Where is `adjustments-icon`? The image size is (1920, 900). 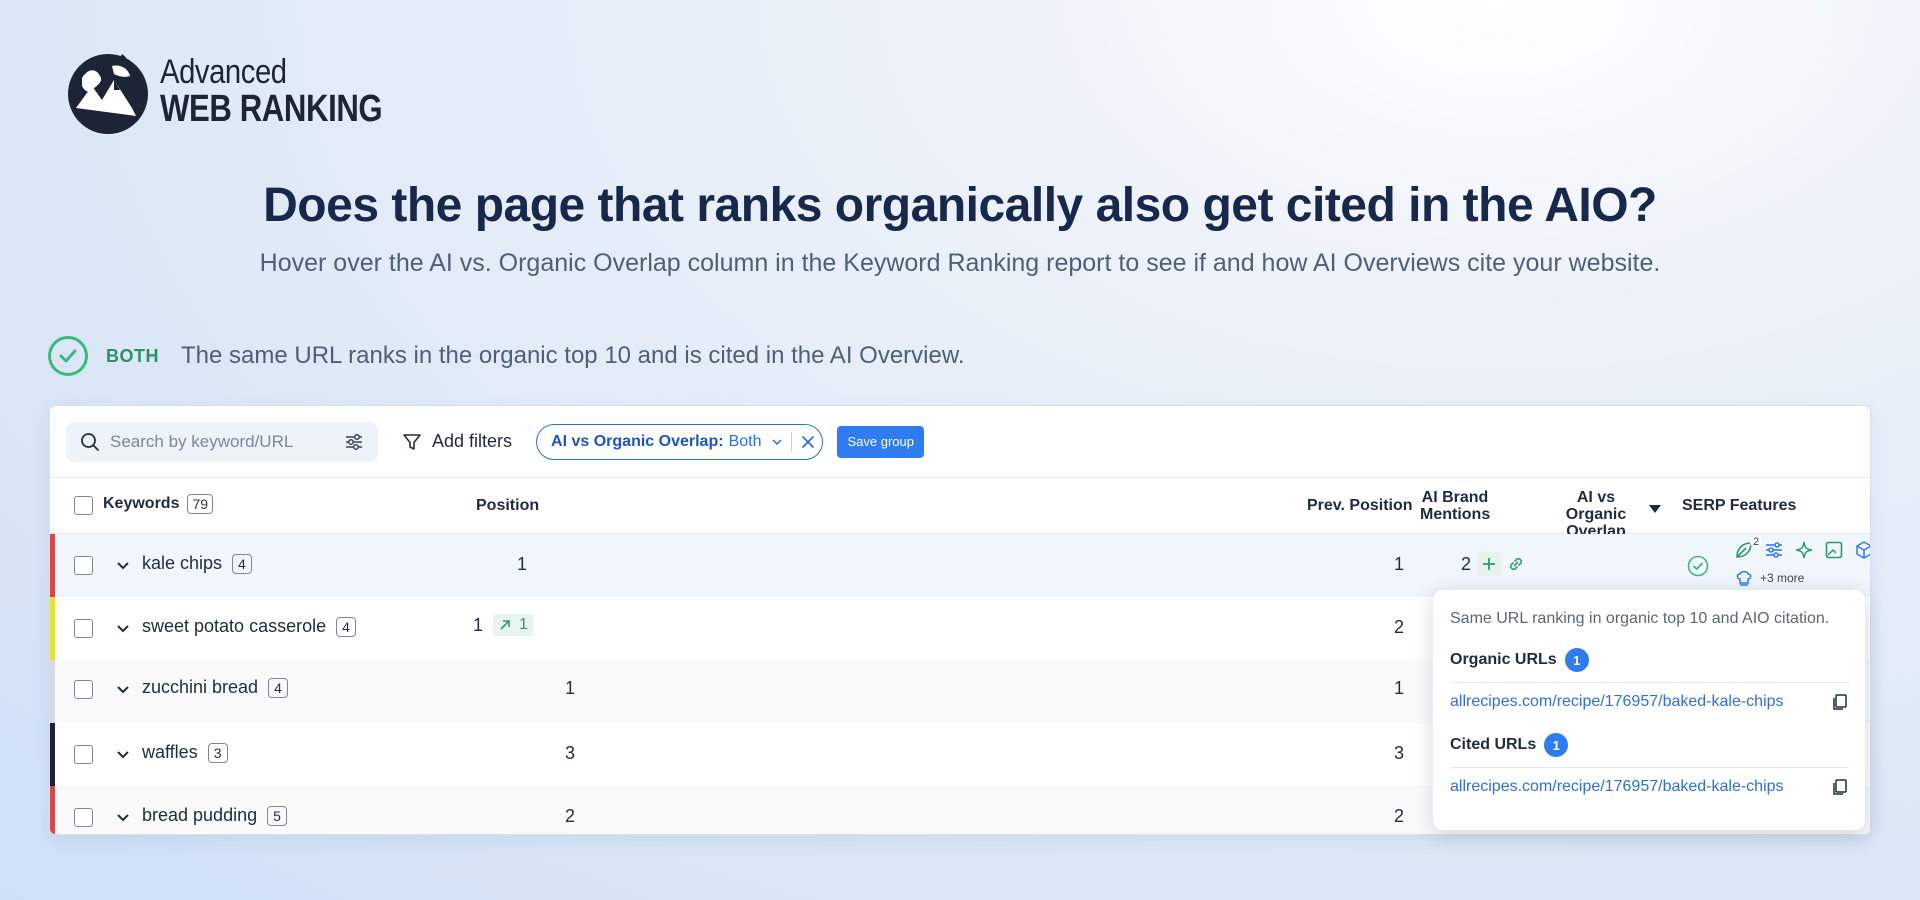 adjustments-icon is located at coordinates (1774, 550).